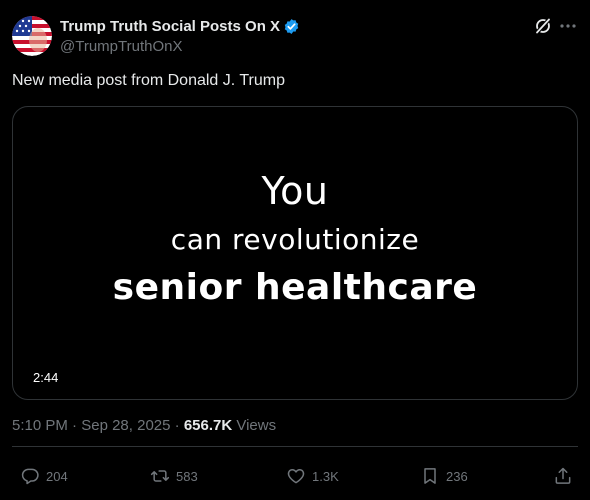 The image size is (590, 500). I want to click on display-name: Trump Truth Social Posts On X, so click(170, 26).